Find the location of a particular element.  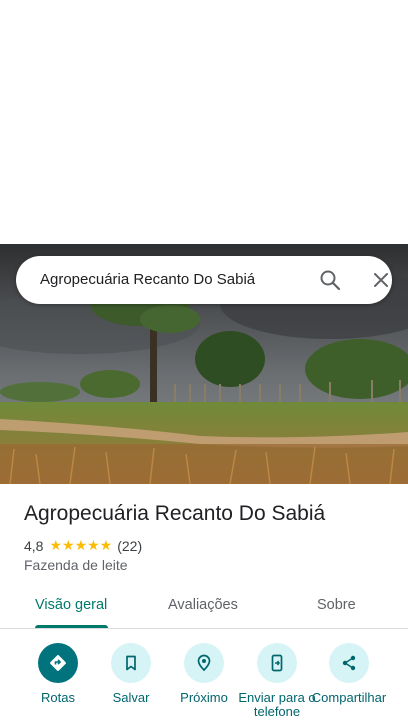

tab-reviews: Avaliações is located at coordinates (203, 605).